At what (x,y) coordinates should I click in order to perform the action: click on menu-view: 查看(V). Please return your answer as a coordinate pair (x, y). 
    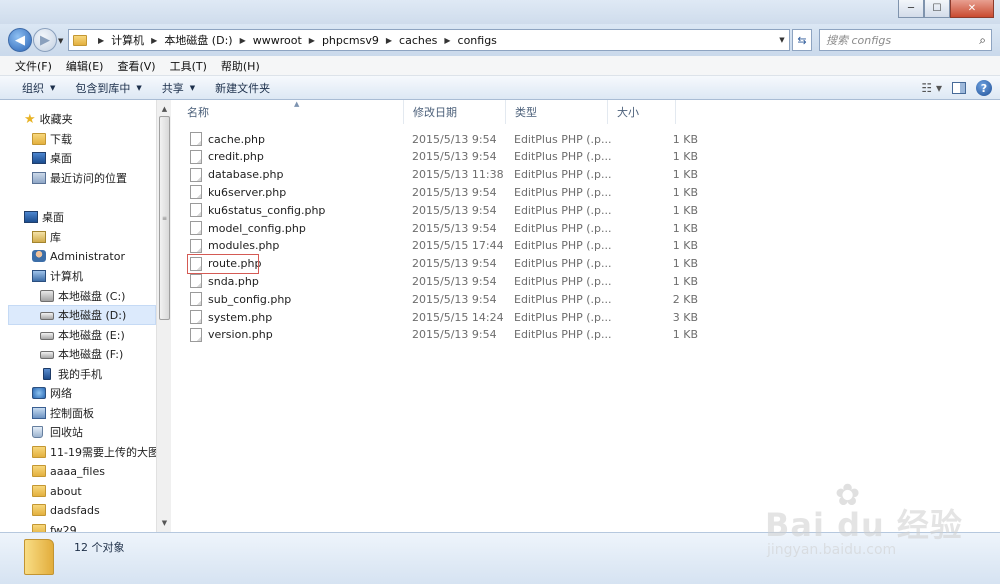
    Looking at the image, I should click on (136, 66).